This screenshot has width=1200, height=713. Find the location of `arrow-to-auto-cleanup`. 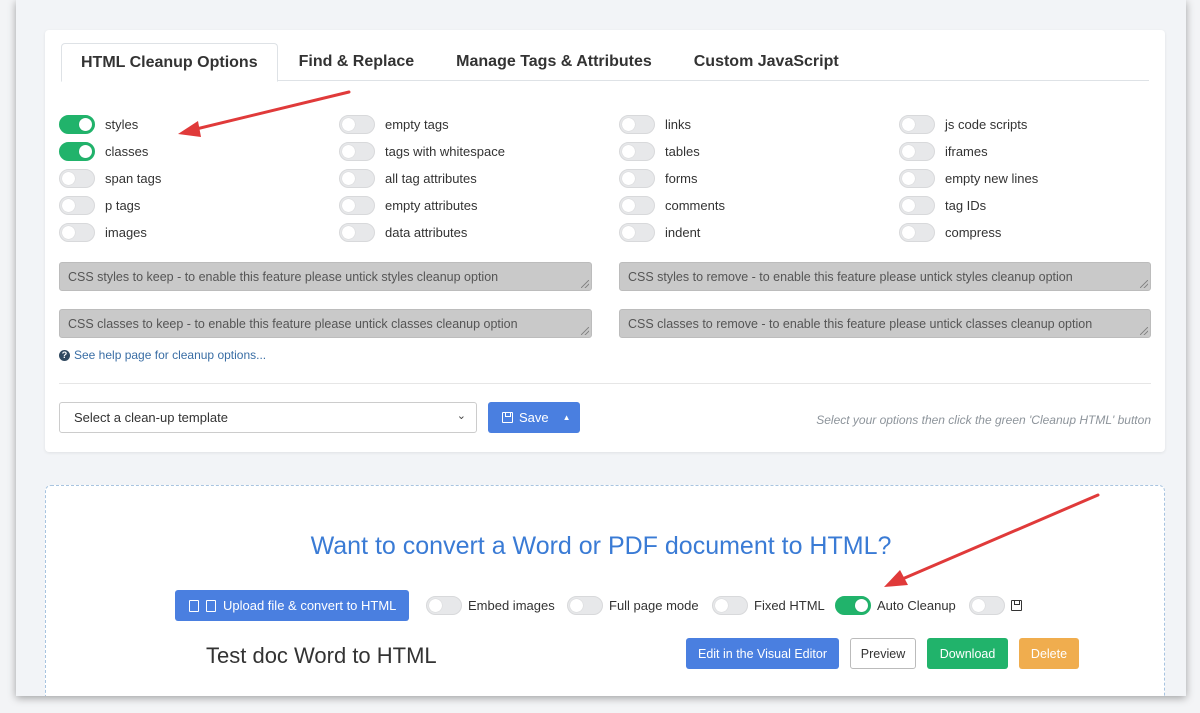

arrow-to-auto-cleanup is located at coordinates (992, 540).